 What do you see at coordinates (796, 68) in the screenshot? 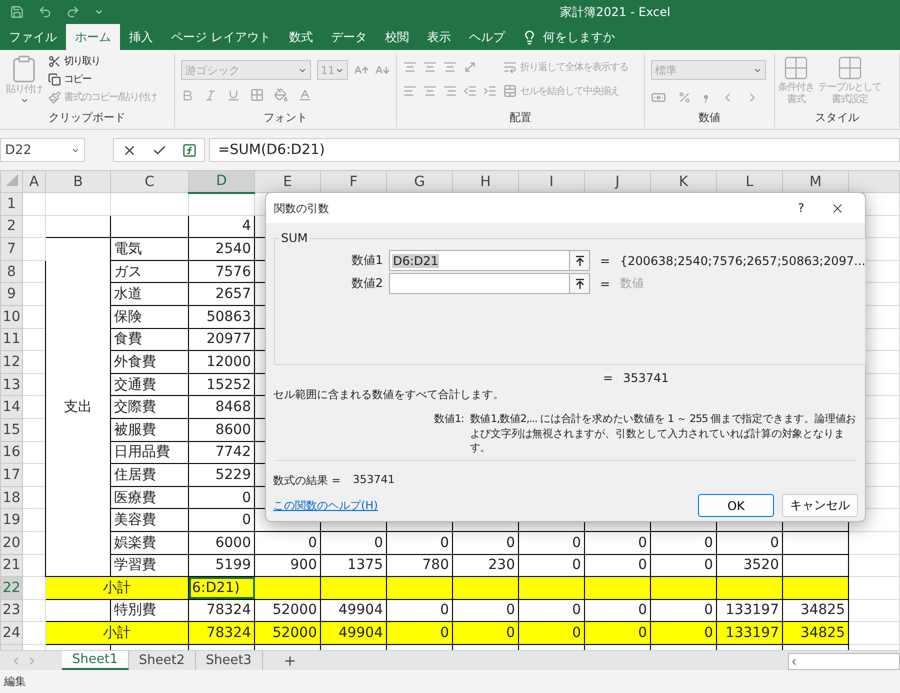
I see `grid-icon` at bounding box center [796, 68].